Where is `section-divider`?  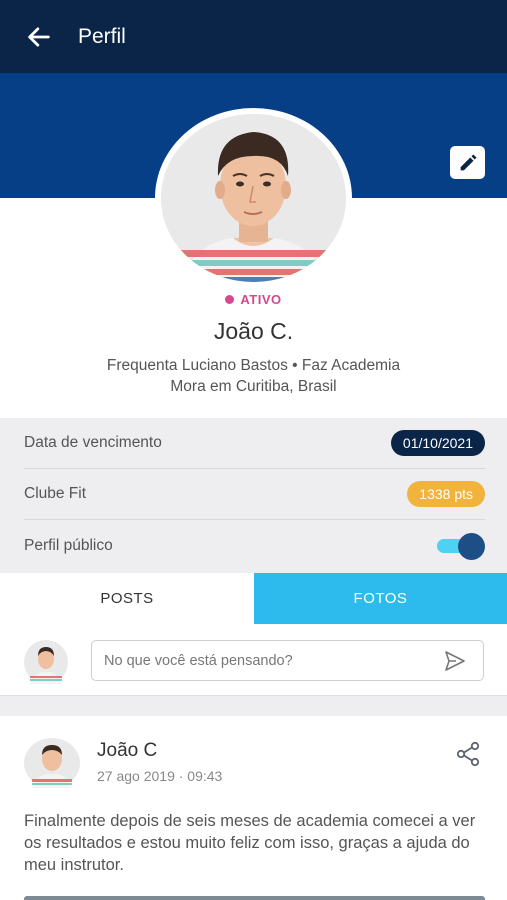 section-divider is located at coordinates (253, 706).